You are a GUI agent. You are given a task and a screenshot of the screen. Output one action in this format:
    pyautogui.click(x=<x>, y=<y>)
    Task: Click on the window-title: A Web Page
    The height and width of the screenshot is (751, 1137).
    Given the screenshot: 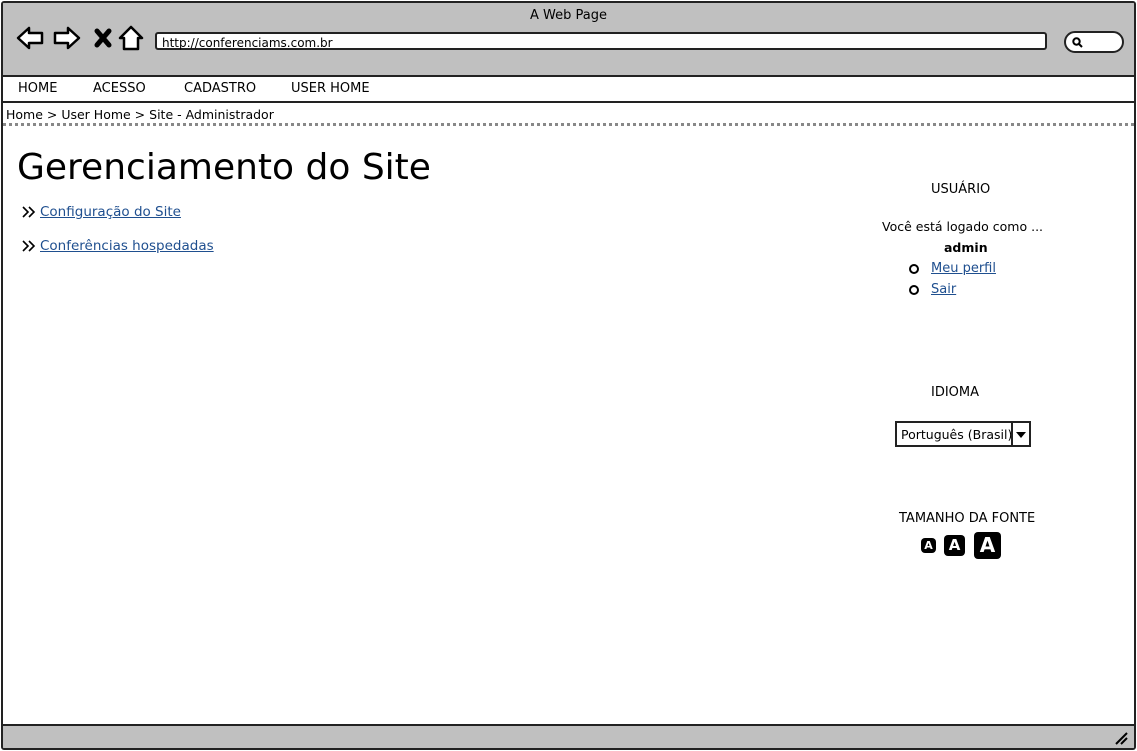 What is the action you would take?
    pyautogui.click(x=568, y=15)
    